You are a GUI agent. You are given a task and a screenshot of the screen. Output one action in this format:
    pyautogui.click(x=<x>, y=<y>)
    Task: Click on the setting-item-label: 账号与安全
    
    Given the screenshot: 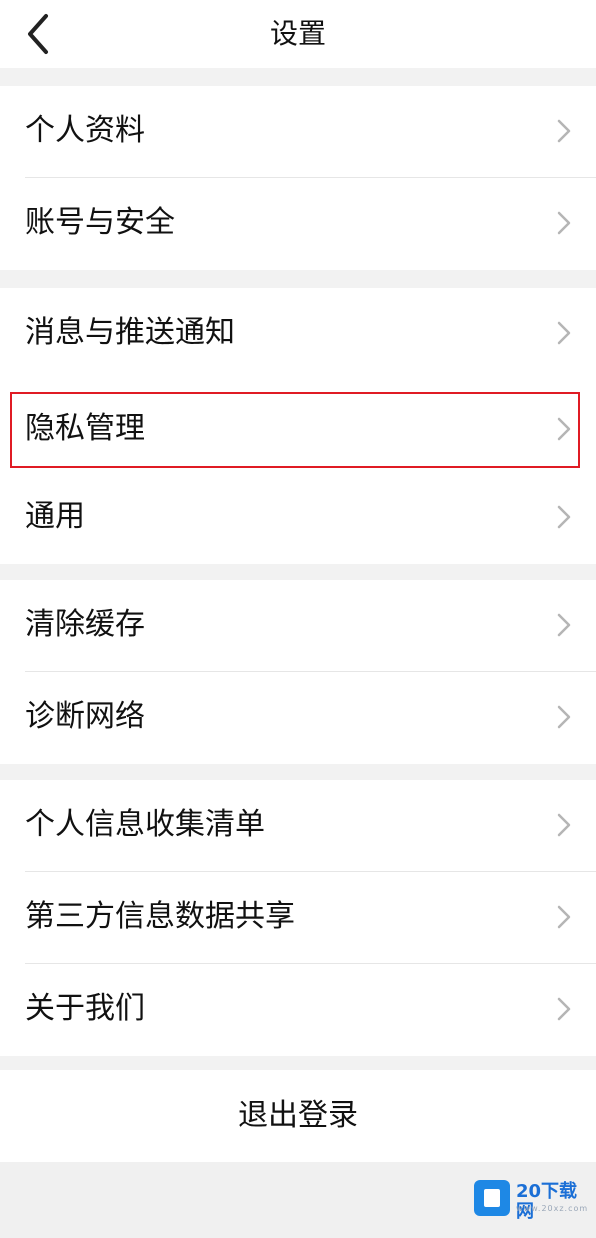 What is the action you would take?
    pyautogui.click(x=100, y=222)
    